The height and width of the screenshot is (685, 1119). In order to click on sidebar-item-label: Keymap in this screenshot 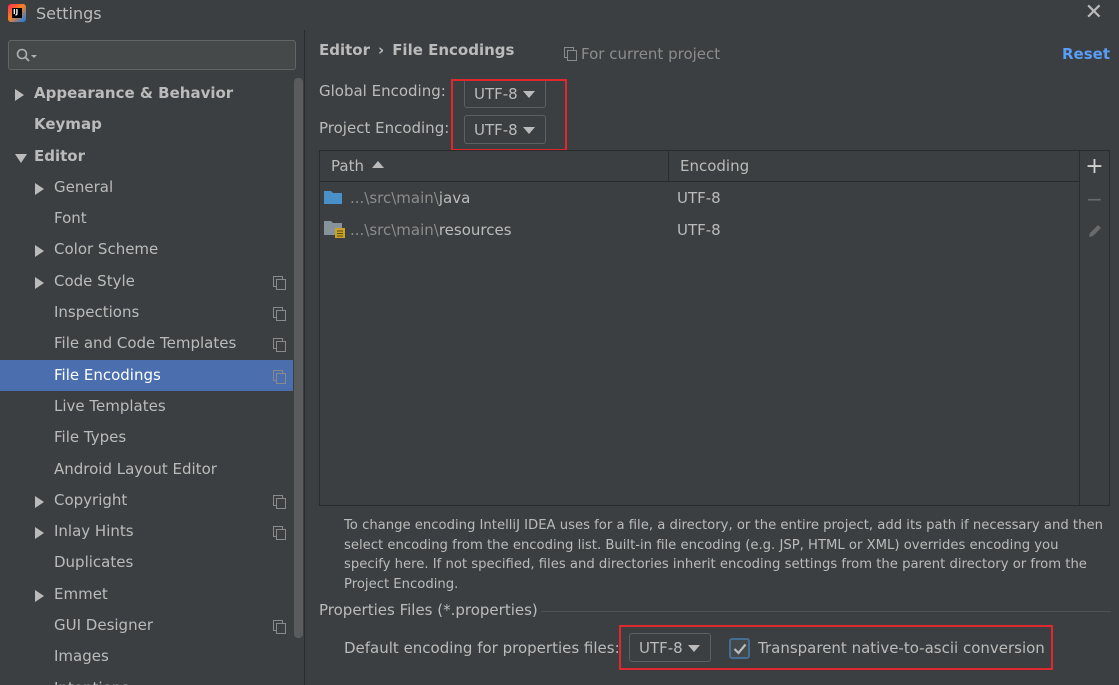, I will do `click(68, 124)`.